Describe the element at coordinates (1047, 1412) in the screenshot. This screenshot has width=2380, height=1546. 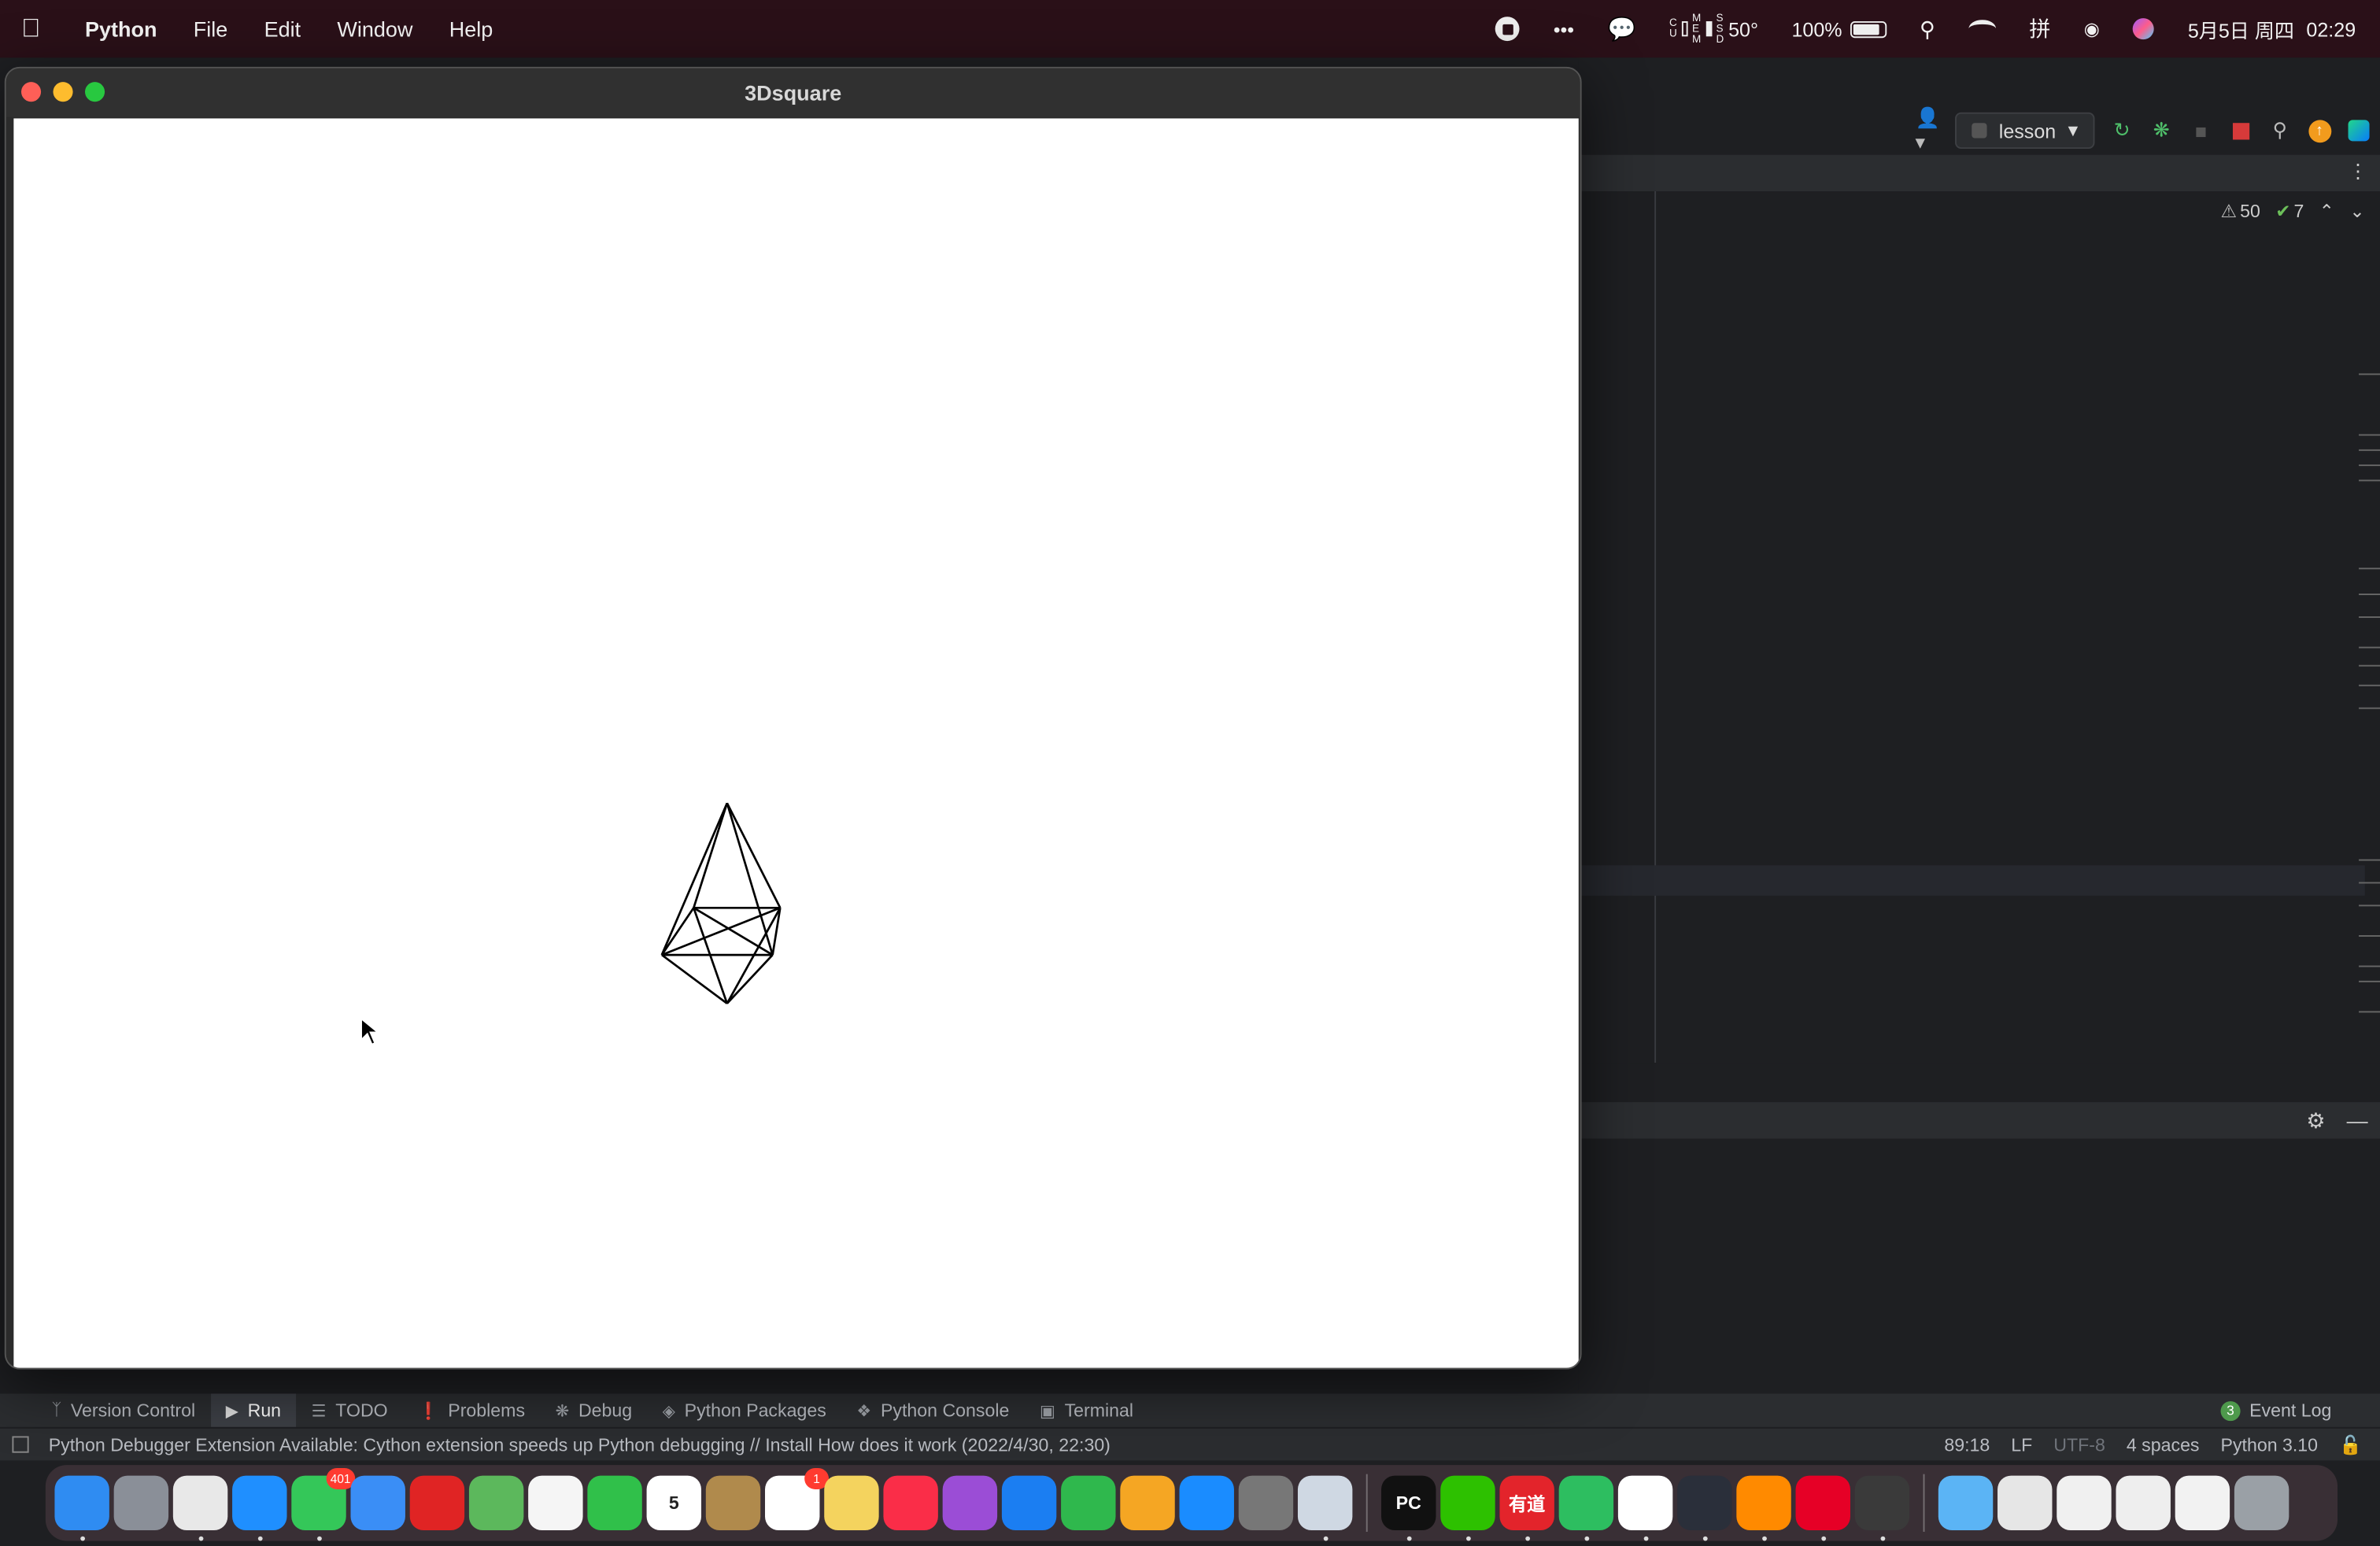
I see `terminal-icon: ▣` at that location.